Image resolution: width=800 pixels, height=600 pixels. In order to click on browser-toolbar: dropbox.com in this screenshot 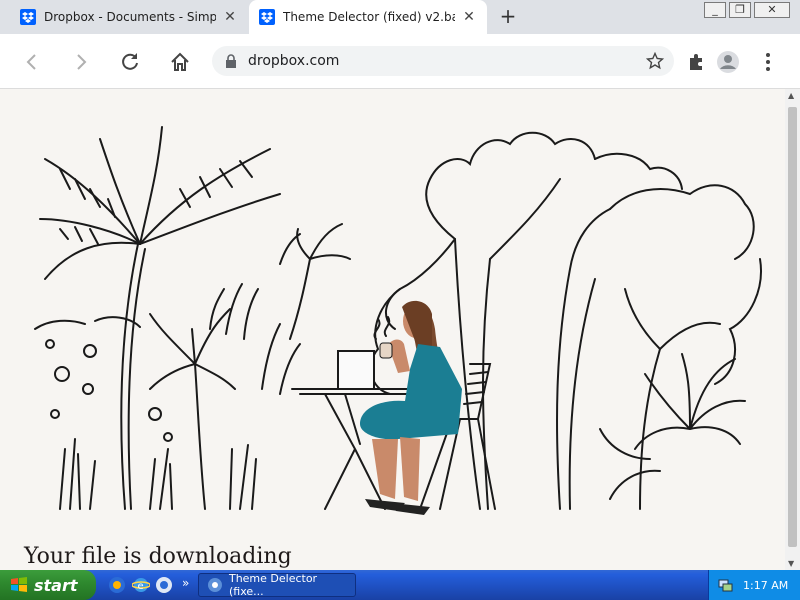, I will do `click(400, 61)`.